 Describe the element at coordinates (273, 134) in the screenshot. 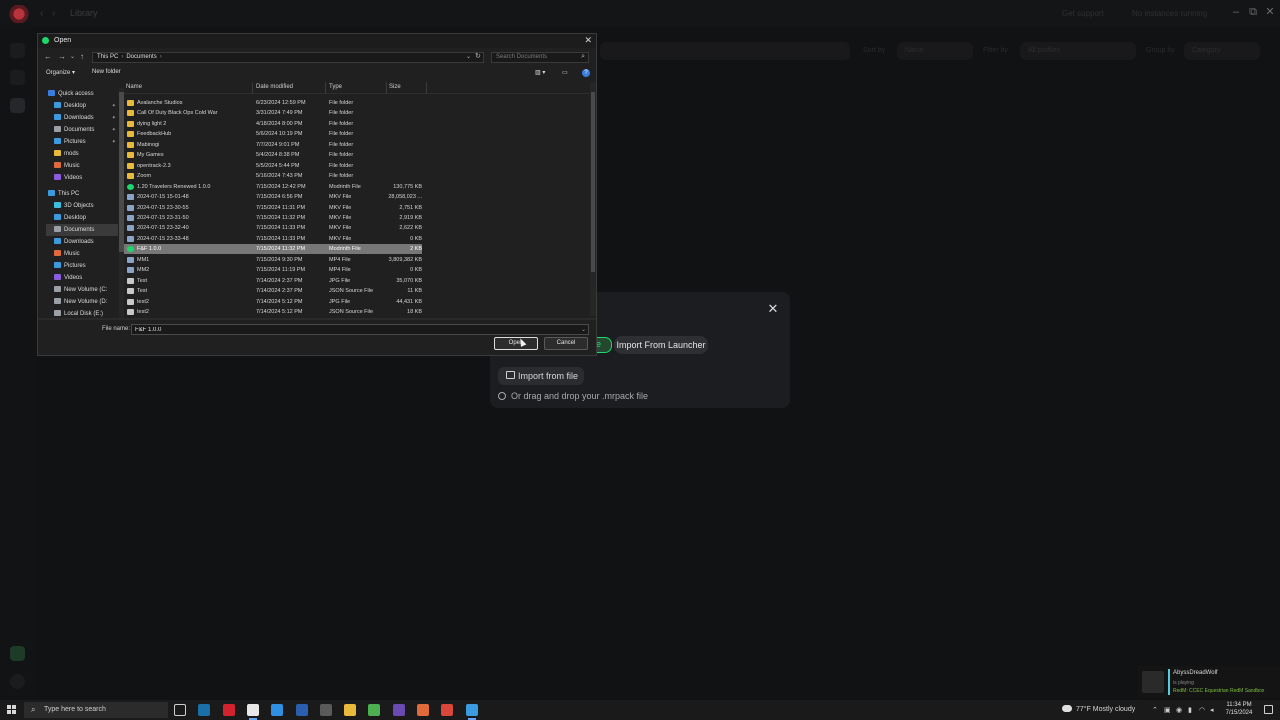

I see `file-row: FeedbackHub 5/6/2024 10:19 PM File folder` at that location.